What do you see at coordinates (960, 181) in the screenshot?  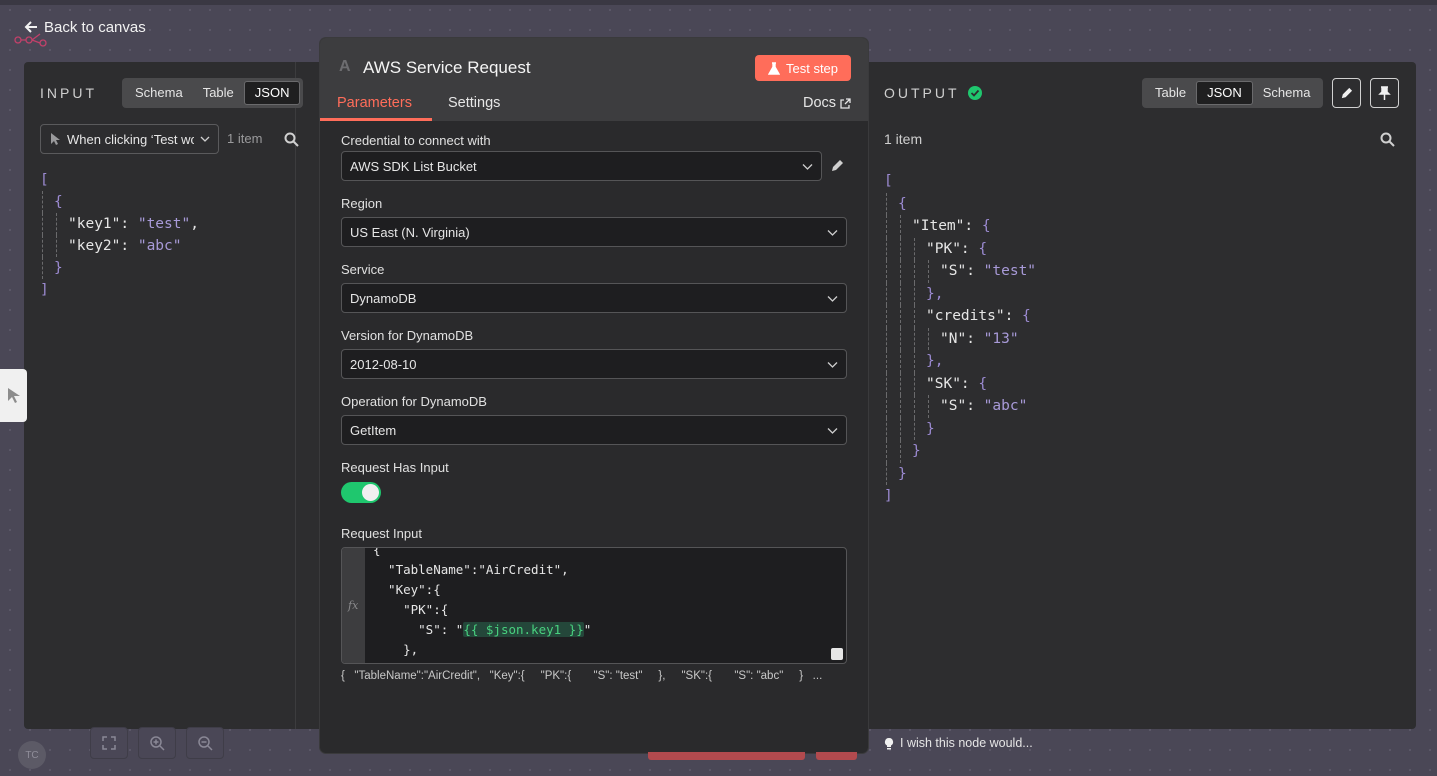 I see `json-line: [` at bounding box center [960, 181].